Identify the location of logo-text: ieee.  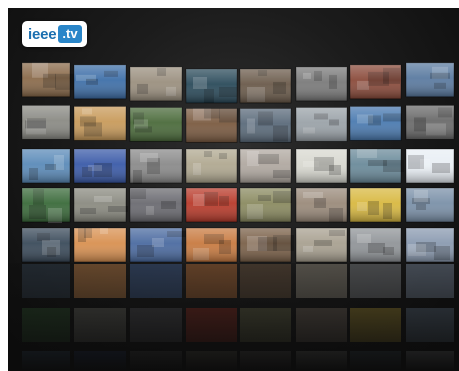
(42, 34).